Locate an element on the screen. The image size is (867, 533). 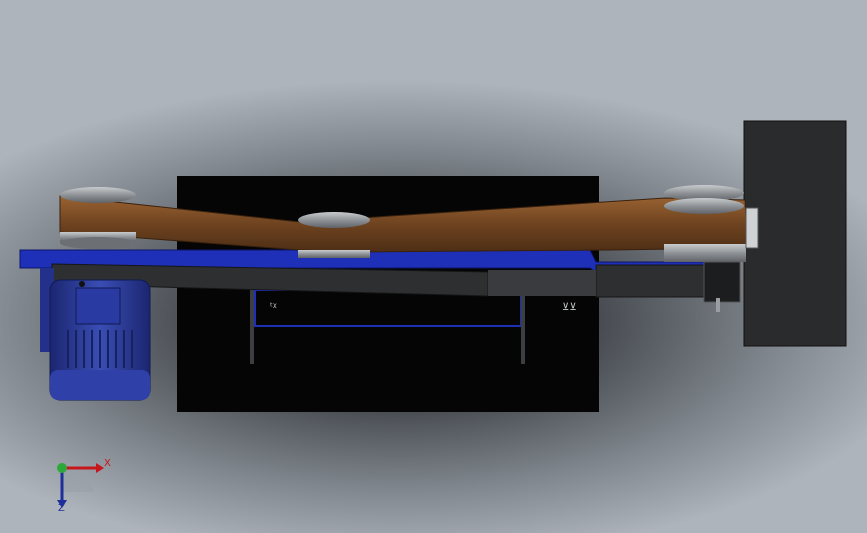
leg-left is located at coordinates (252, 326).